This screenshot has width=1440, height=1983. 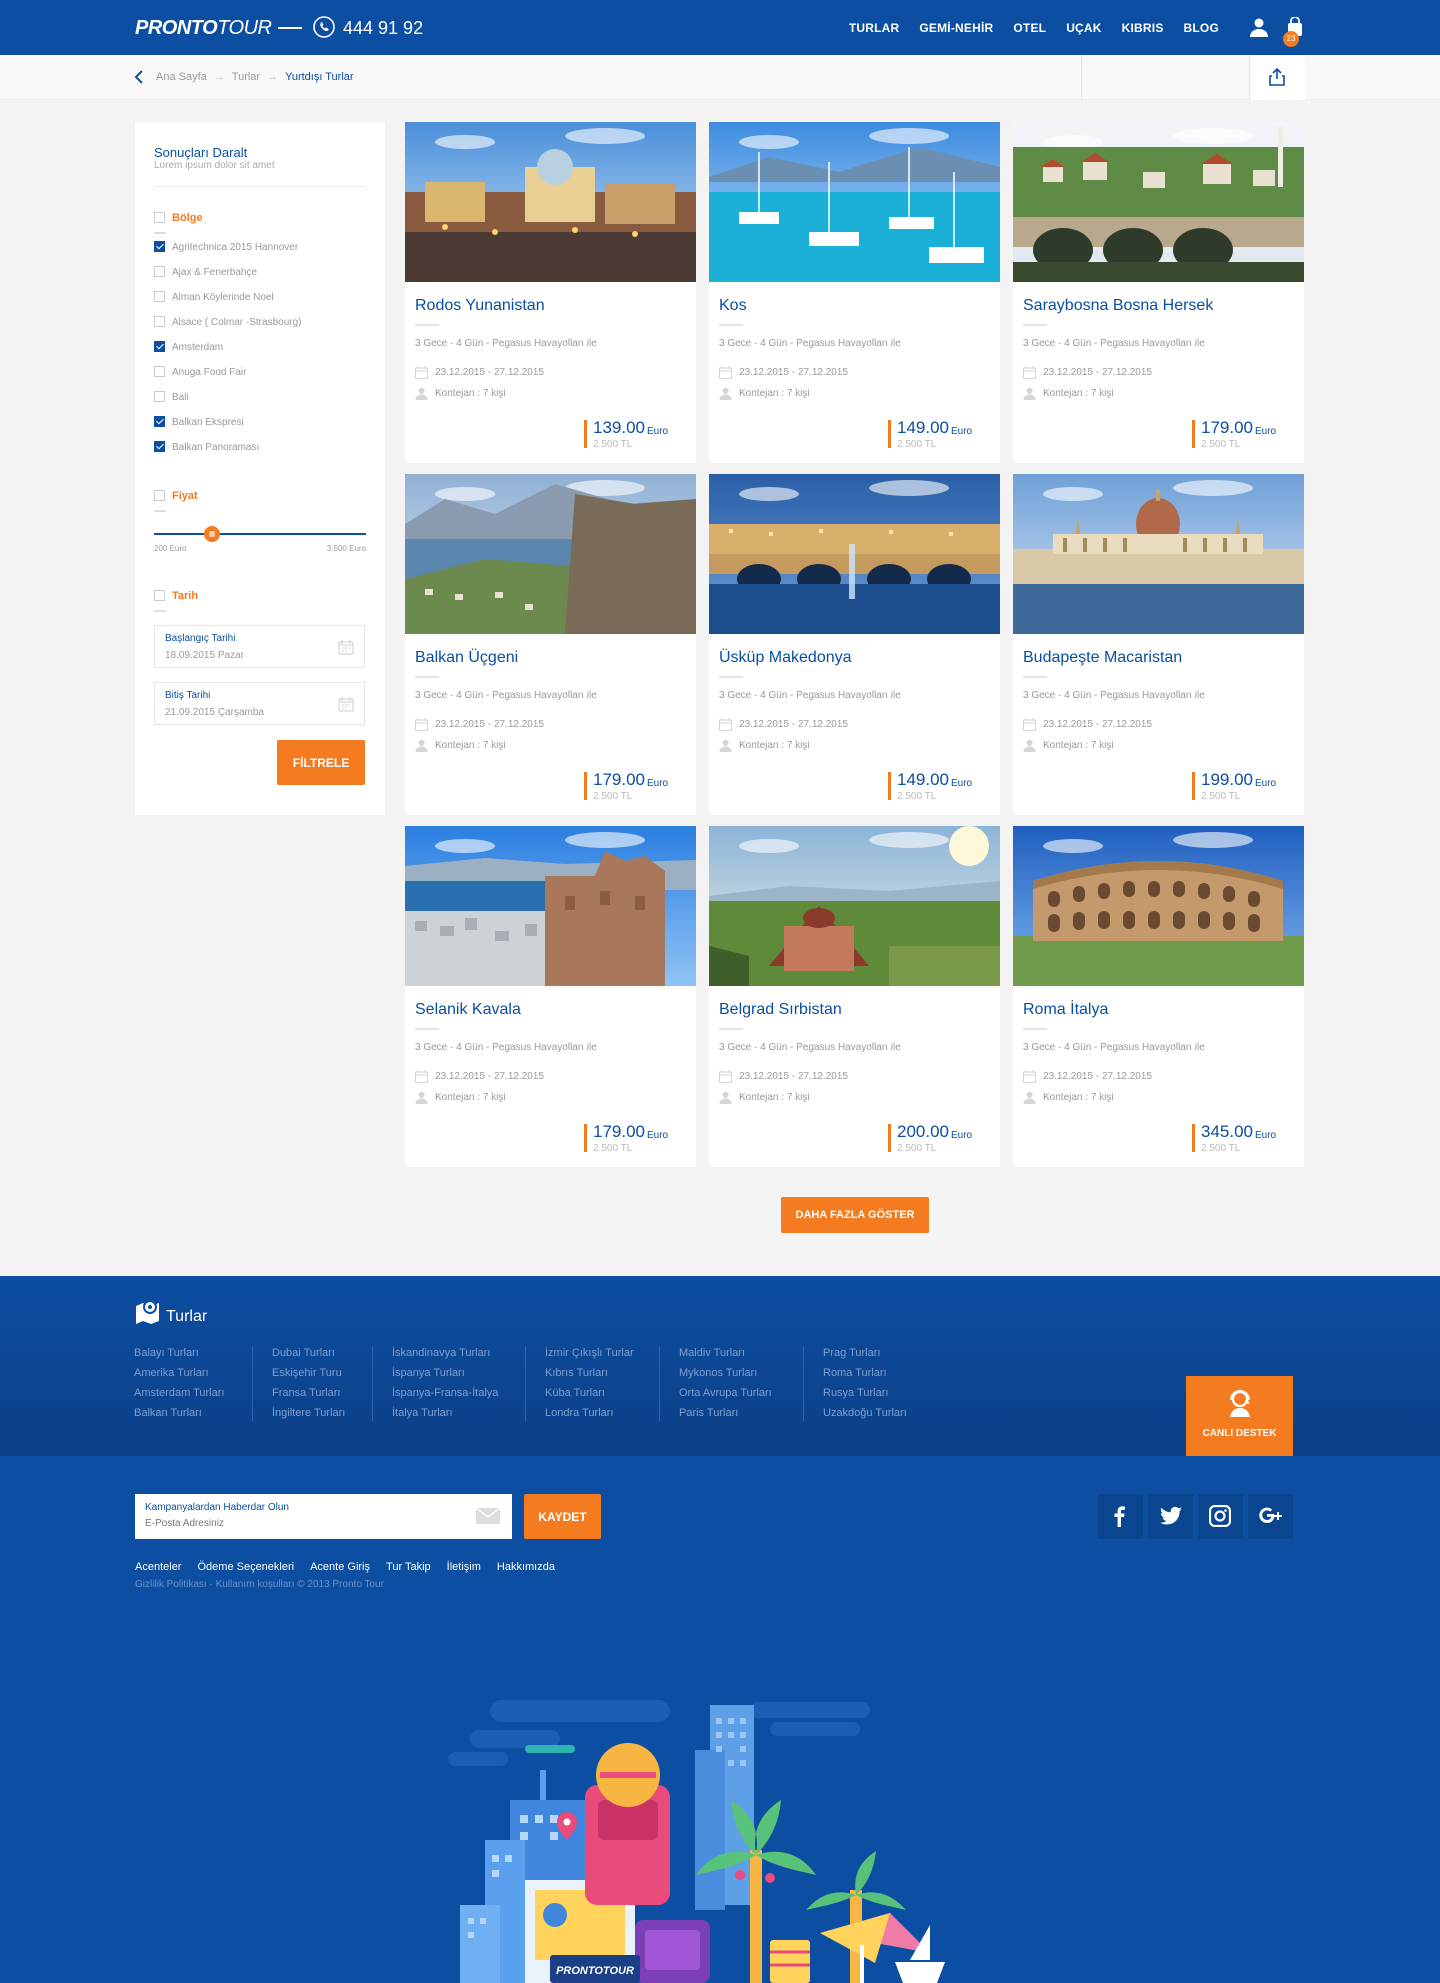 I want to click on region-option-label: Balkan Ekspresi, so click(x=208, y=422).